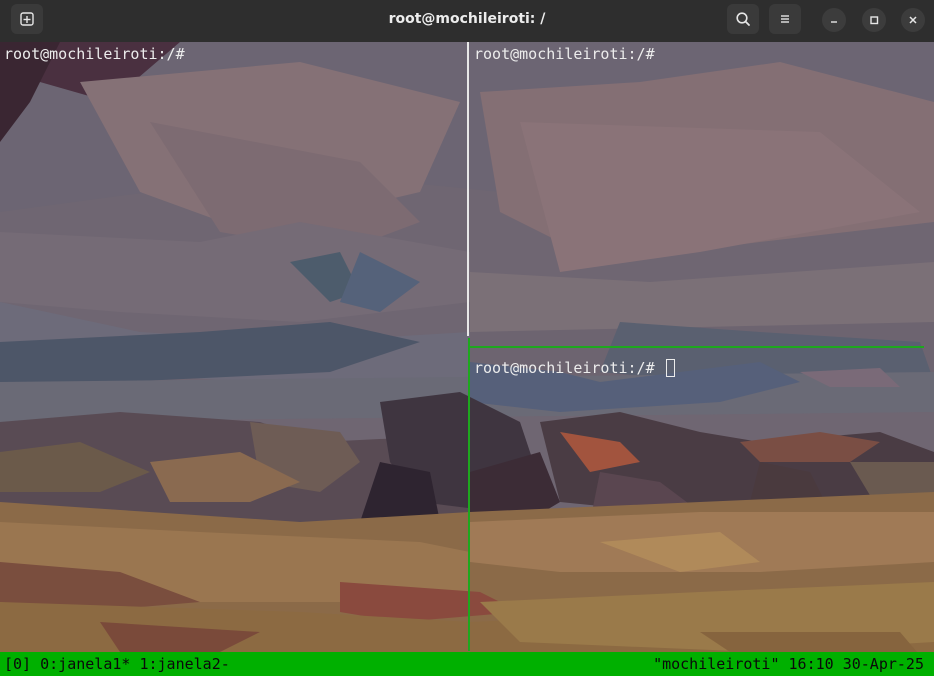 The image size is (934, 676). I want to click on minimize-button, so click(834, 20).